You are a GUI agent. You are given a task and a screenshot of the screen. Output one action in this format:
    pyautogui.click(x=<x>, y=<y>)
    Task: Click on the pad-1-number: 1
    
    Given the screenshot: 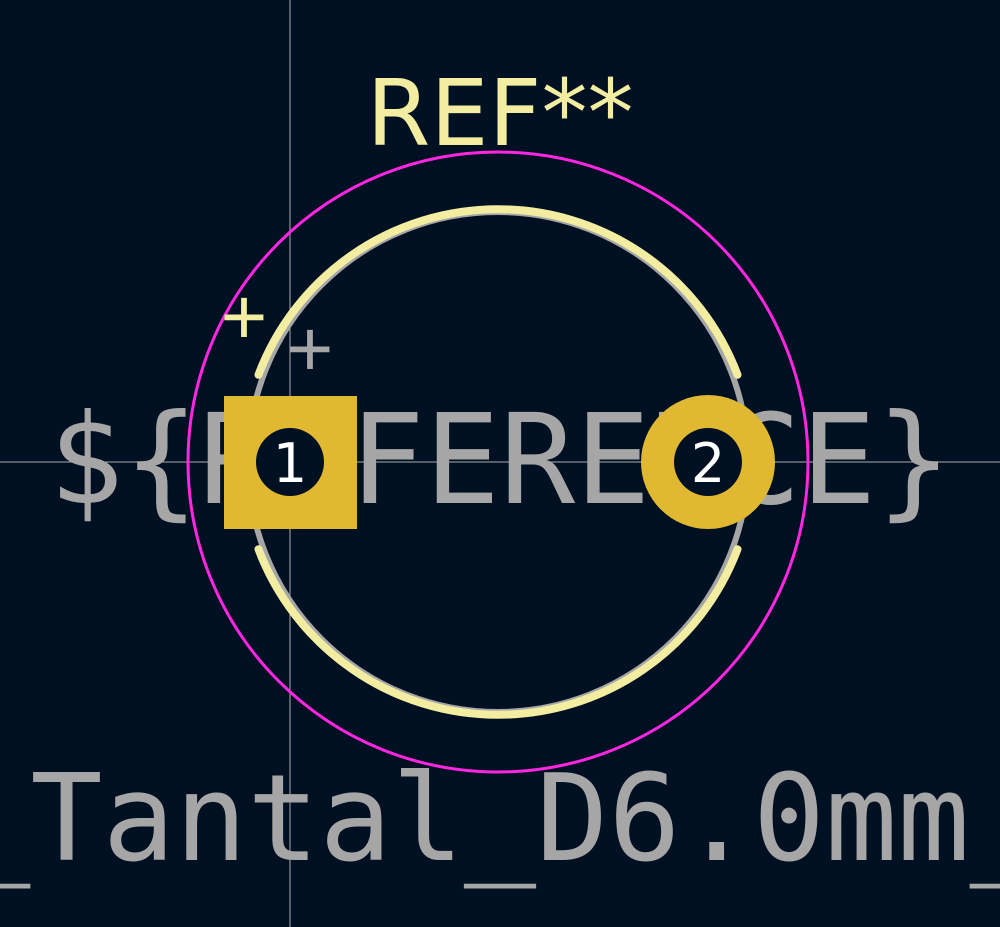 What is the action you would take?
    pyautogui.click(x=290, y=463)
    